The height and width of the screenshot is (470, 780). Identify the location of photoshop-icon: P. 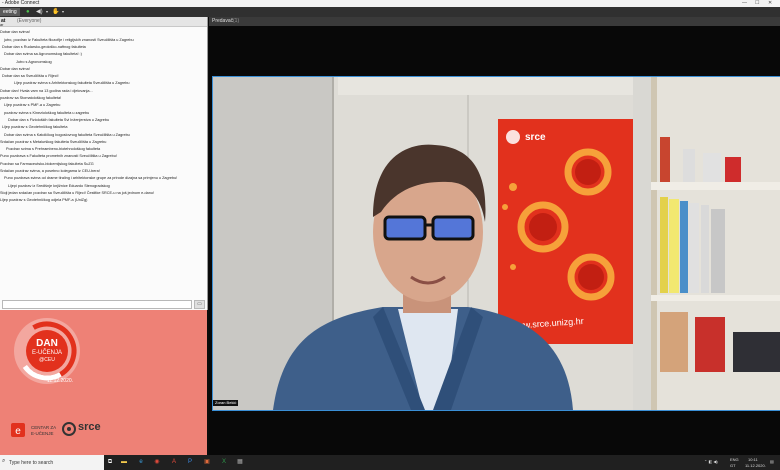
(190, 462).